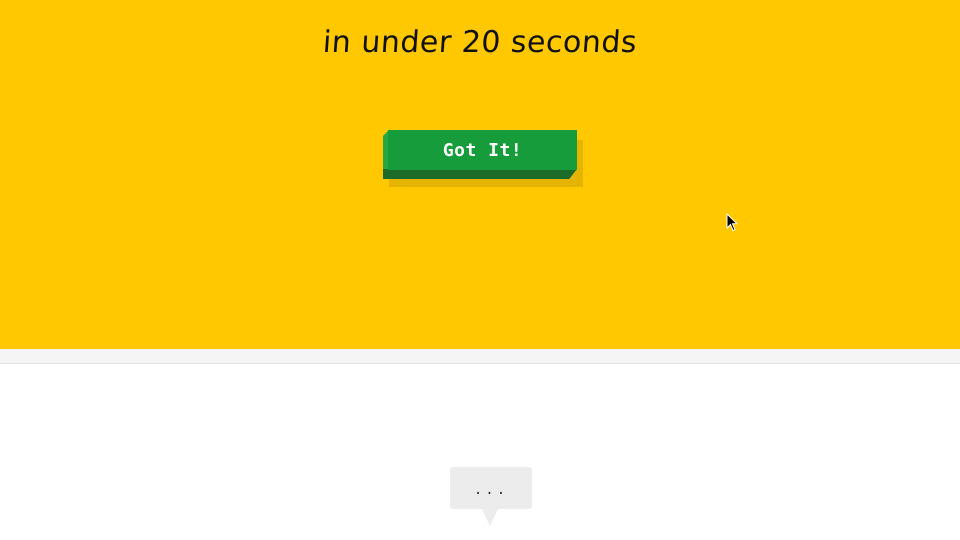 Image resolution: width=960 pixels, height=540 pixels. What do you see at coordinates (732, 222) in the screenshot?
I see `mouse-pointer-icon` at bounding box center [732, 222].